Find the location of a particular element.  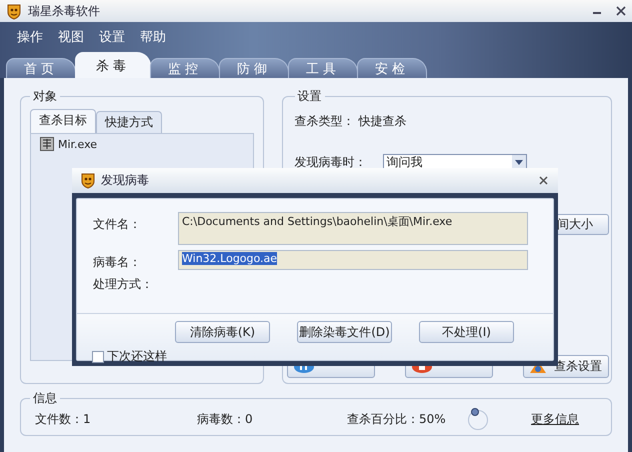

tab: 首页 is located at coordinates (41, 68).